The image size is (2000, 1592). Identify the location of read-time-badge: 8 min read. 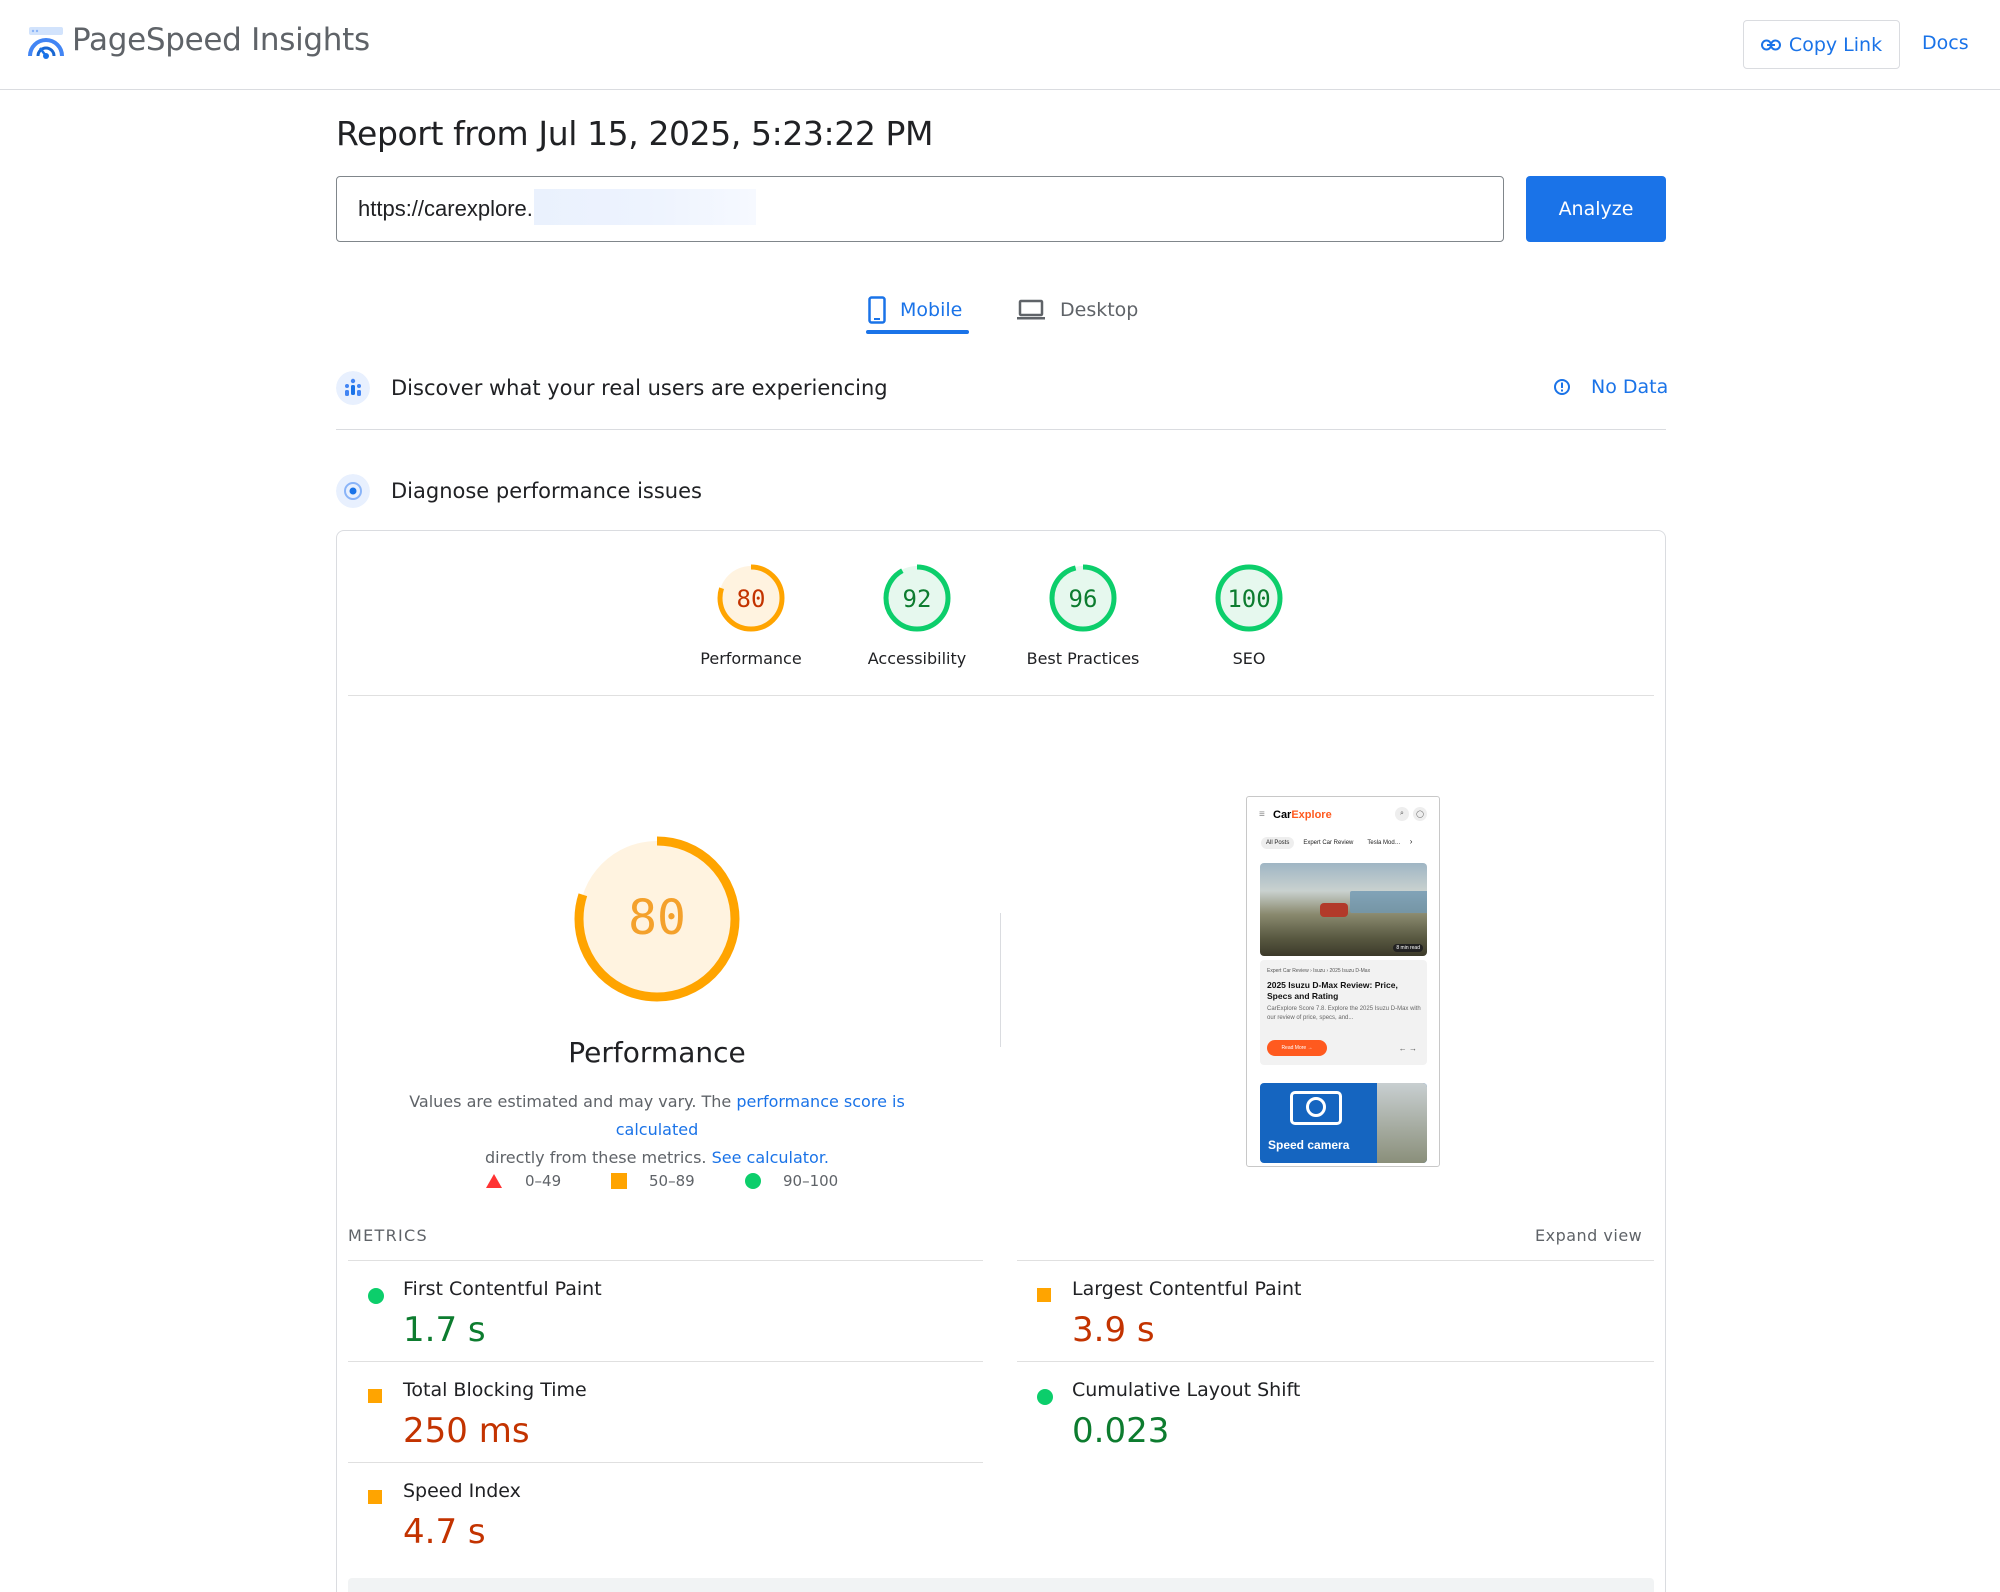
(1408, 948).